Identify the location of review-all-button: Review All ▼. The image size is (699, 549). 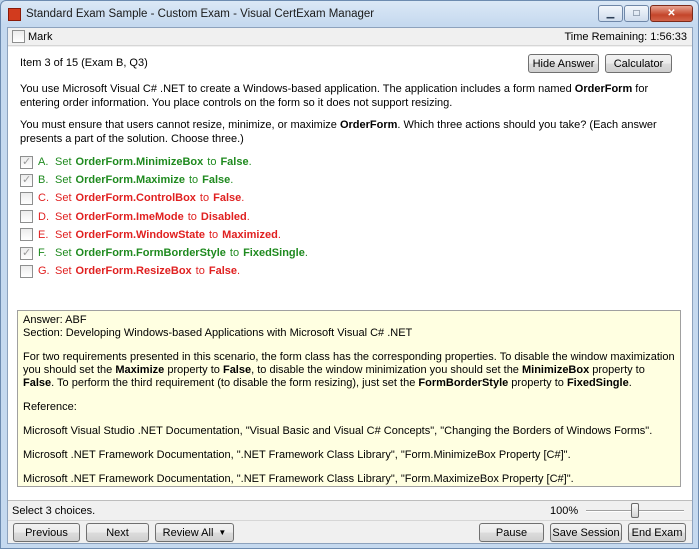
(194, 532).